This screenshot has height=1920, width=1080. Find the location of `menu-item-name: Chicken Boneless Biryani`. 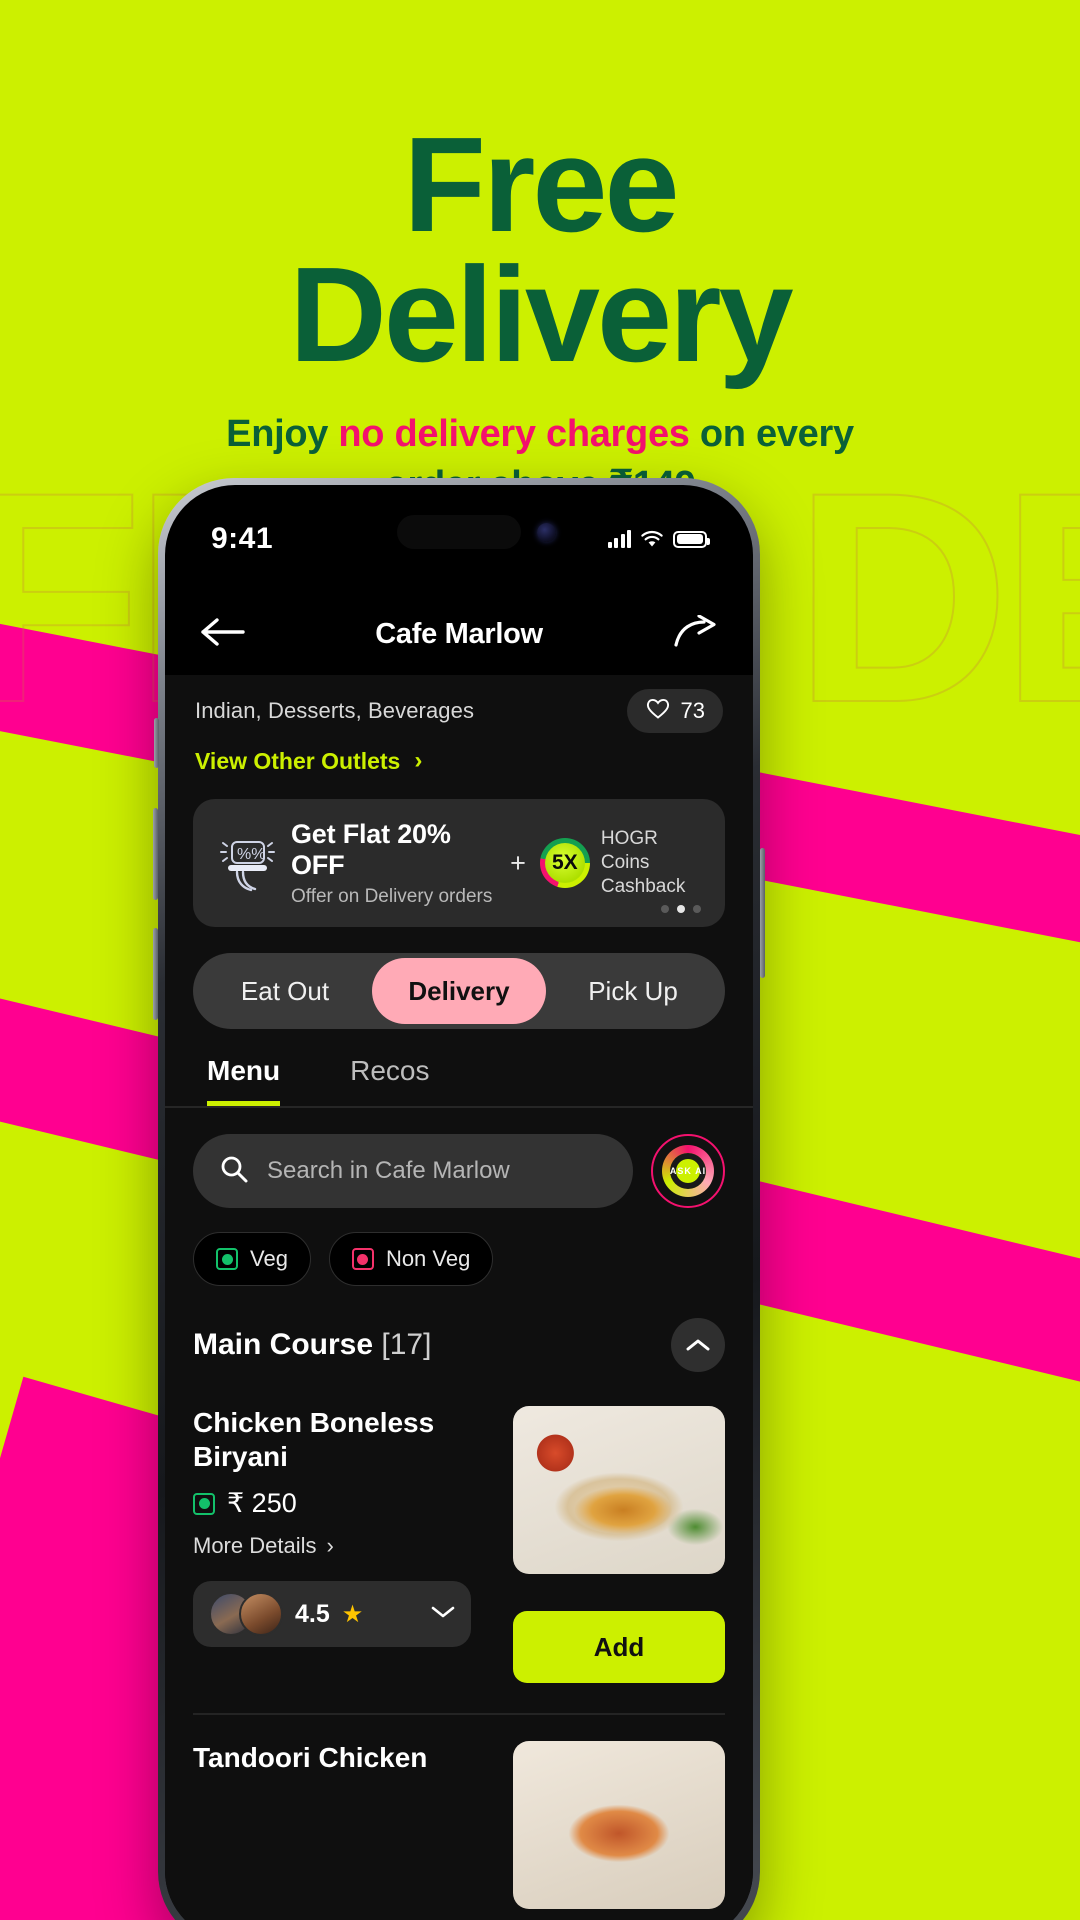

menu-item-name: Chicken Boneless Biryani is located at coordinates (314, 1440).